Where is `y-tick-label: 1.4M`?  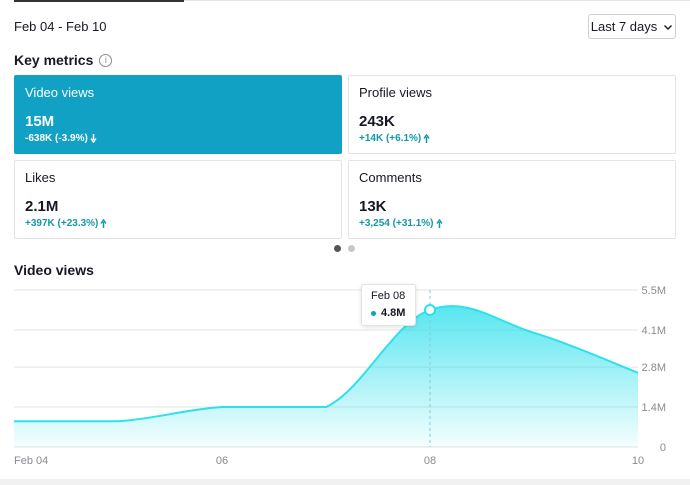
y-tick-label: 1.4M is located at coordinates (654, 408).